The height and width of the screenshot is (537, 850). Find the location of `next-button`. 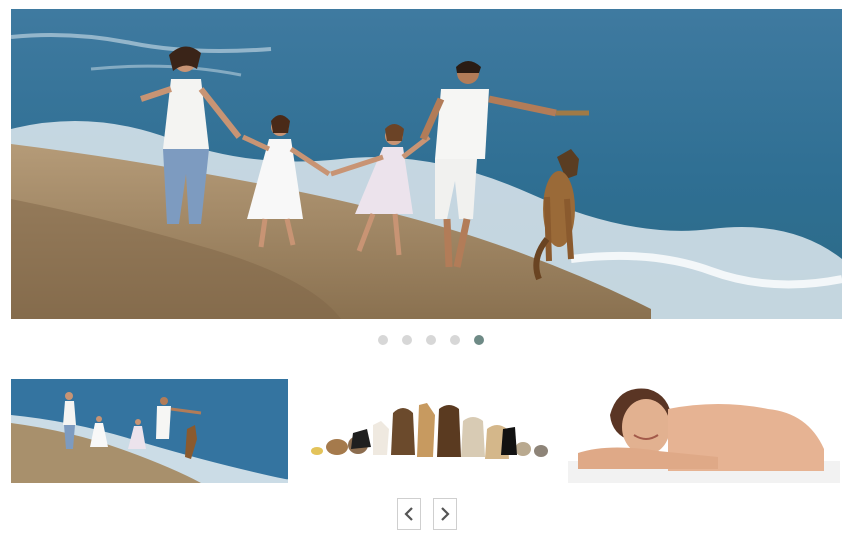

next-button is located at coordinates (445, 514).